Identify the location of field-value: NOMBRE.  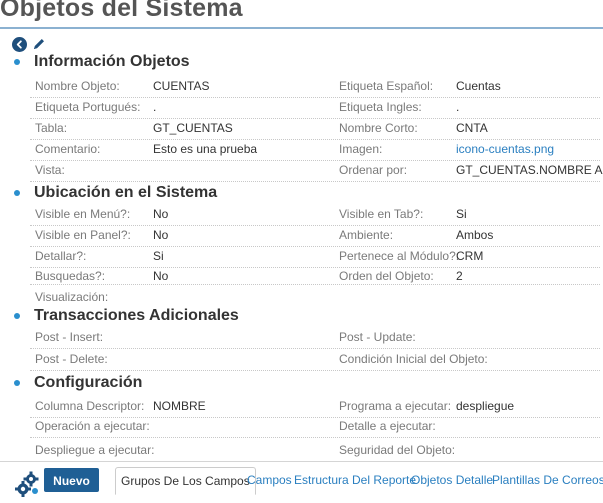
(179, 406).